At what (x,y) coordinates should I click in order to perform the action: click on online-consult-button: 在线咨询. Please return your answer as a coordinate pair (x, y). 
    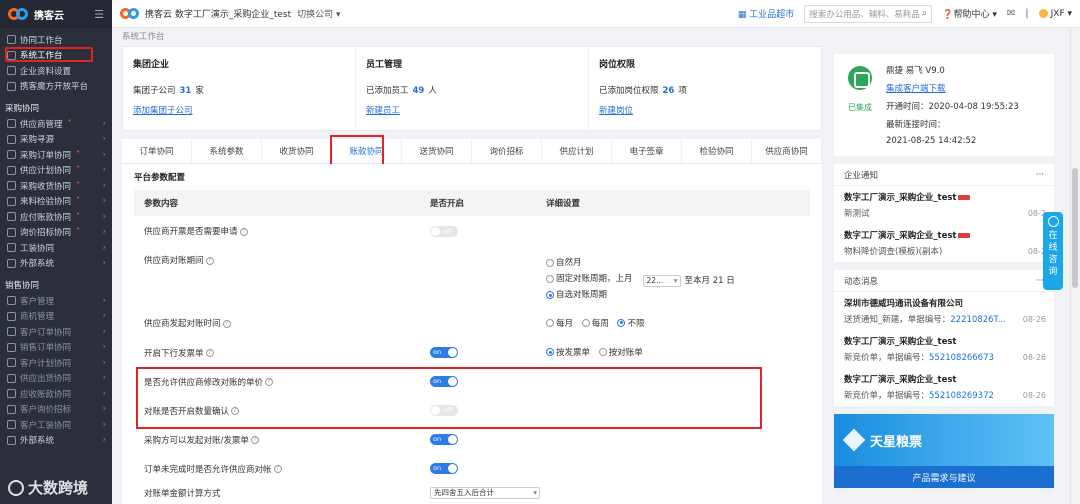
    Looking at the image, I should click on (1053, 251).